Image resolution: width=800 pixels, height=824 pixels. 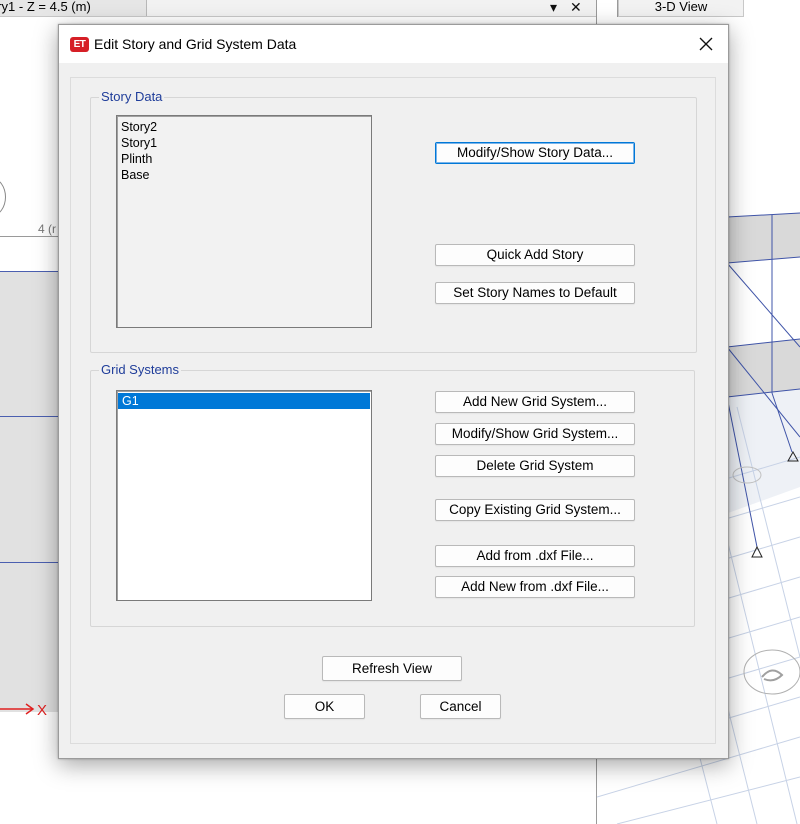 I want to click on refresh-view-button: Refresh View, so click(x=392, y=668).